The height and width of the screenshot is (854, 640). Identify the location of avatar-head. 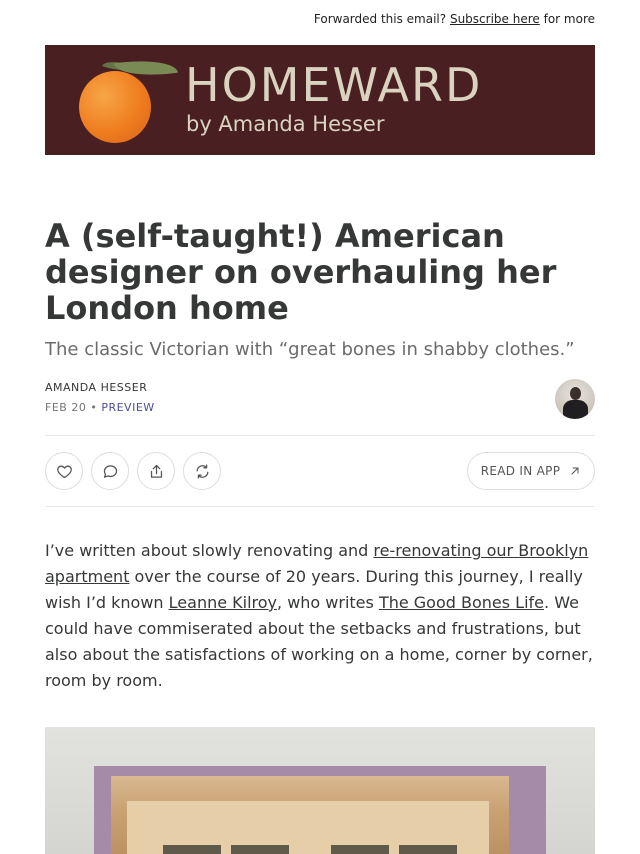
(575, 393).